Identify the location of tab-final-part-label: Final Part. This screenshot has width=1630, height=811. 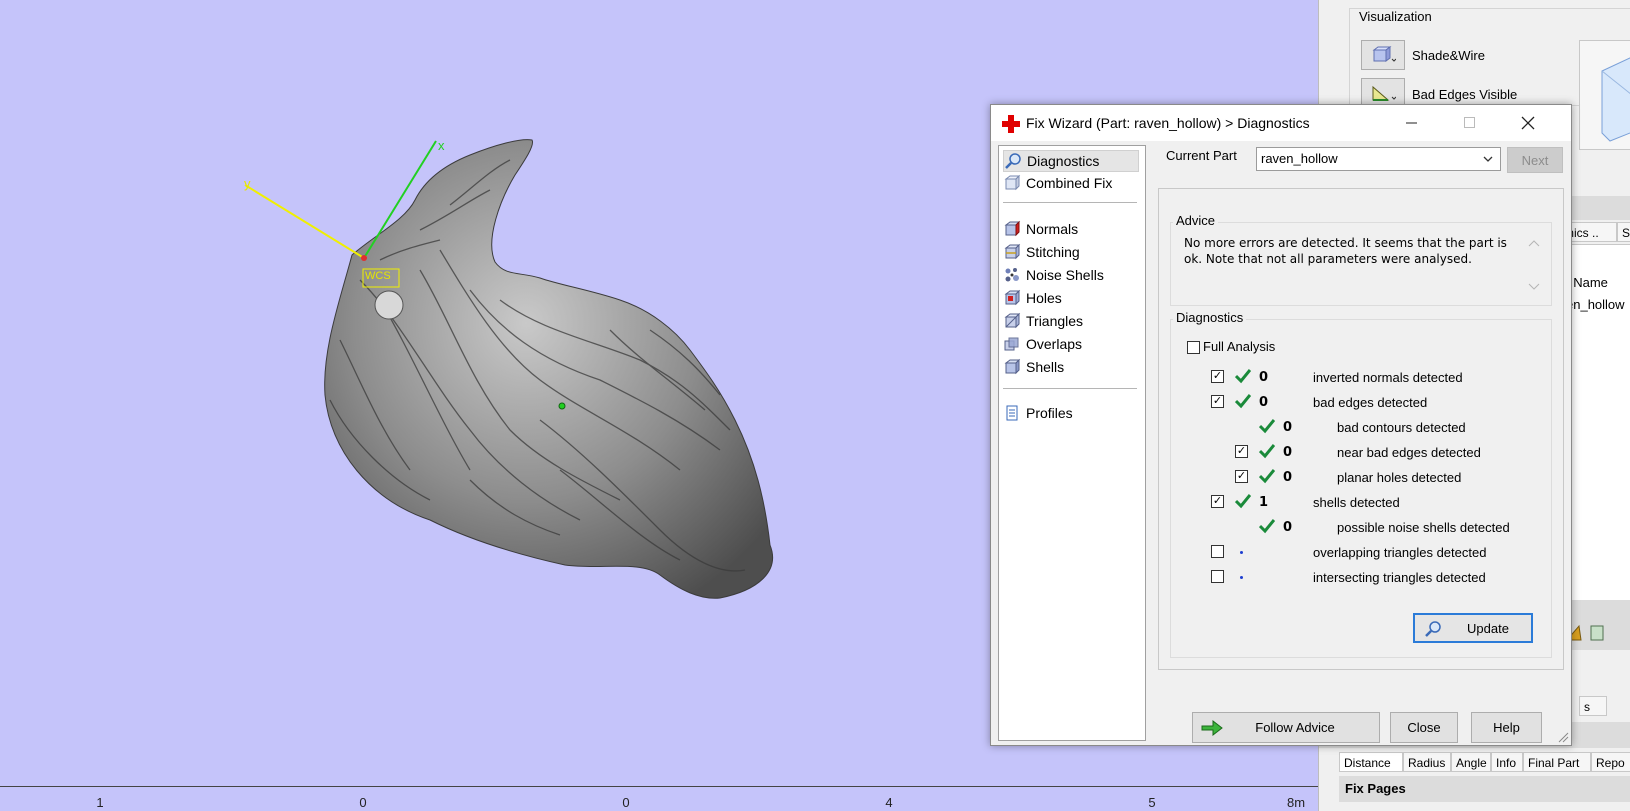
(1554, 763).